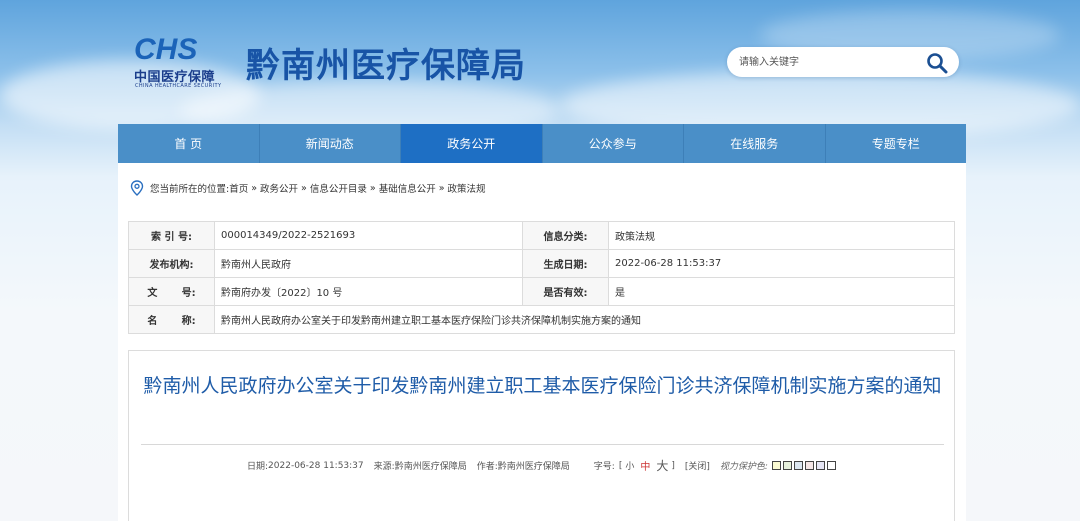  Describe the element at coordinates (565, 263) in the screenshot. I see `created-label: 生成日期:` at that location.